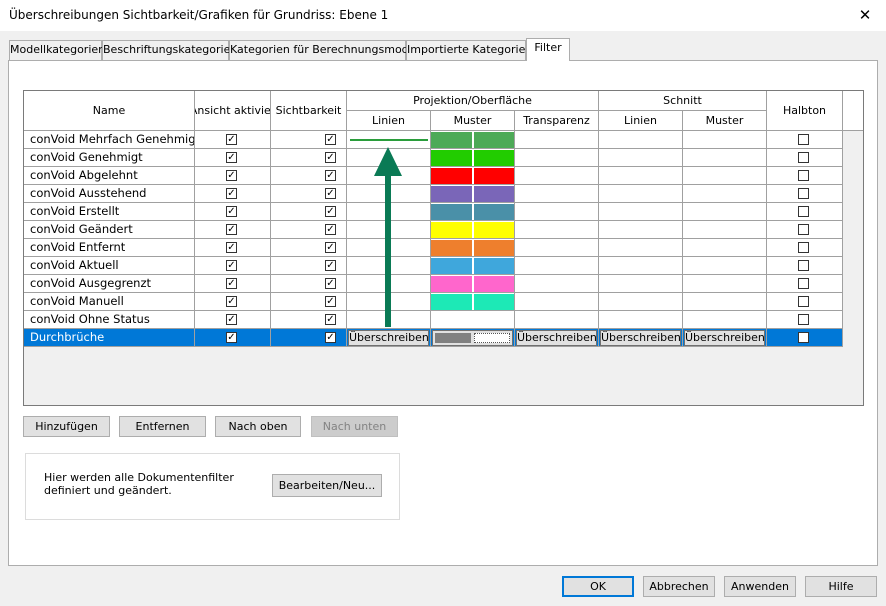 This screenshot has width=886, height=606. What do you see at coordinates (109, 284) in the screenshot?
I see `row-name: conVoid Ausgegrenzt` at bounding box center [109, 284].